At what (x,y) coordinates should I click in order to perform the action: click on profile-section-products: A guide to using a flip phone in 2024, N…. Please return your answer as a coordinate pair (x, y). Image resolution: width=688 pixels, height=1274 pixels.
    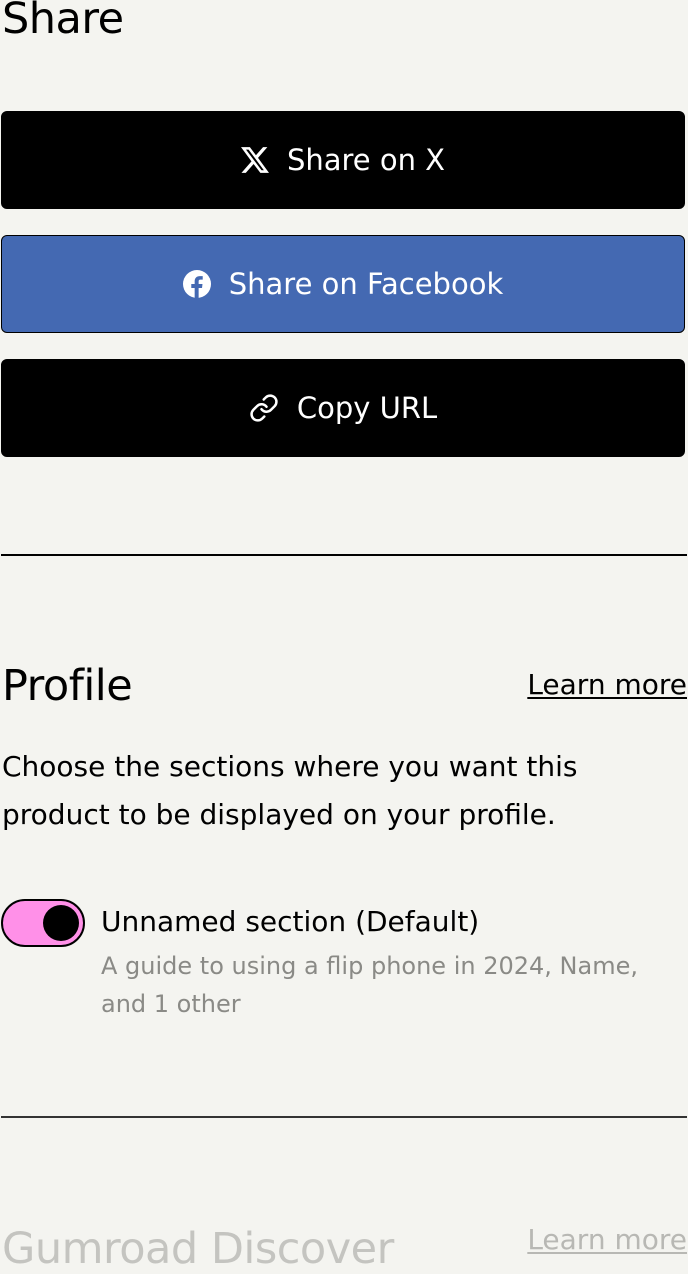
    Looking at the image, I should click on (369, 985).